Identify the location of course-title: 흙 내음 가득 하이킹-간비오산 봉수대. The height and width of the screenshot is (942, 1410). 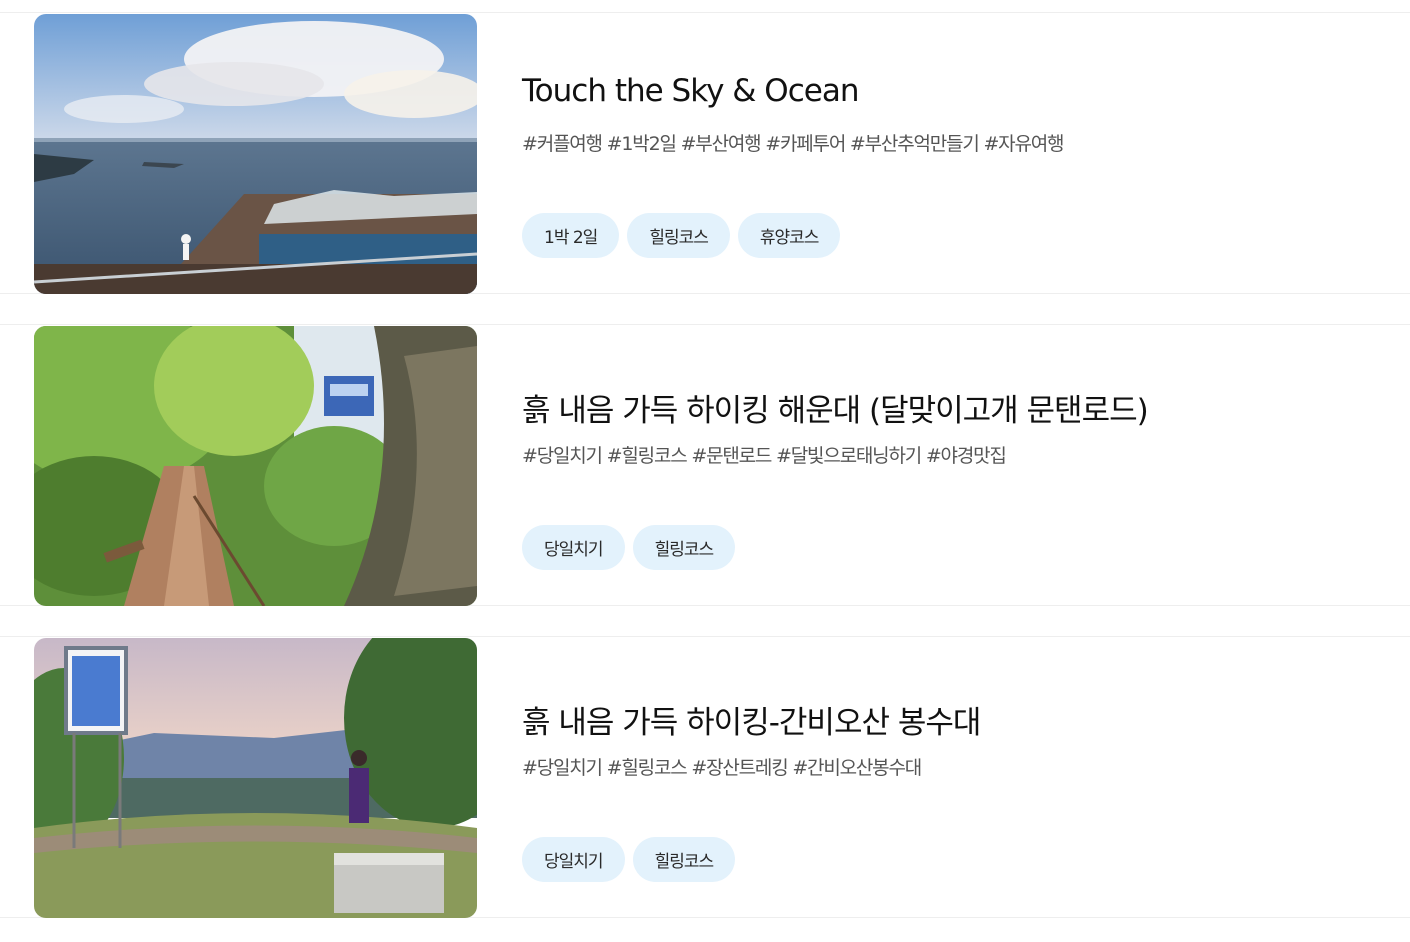
(751, 719).